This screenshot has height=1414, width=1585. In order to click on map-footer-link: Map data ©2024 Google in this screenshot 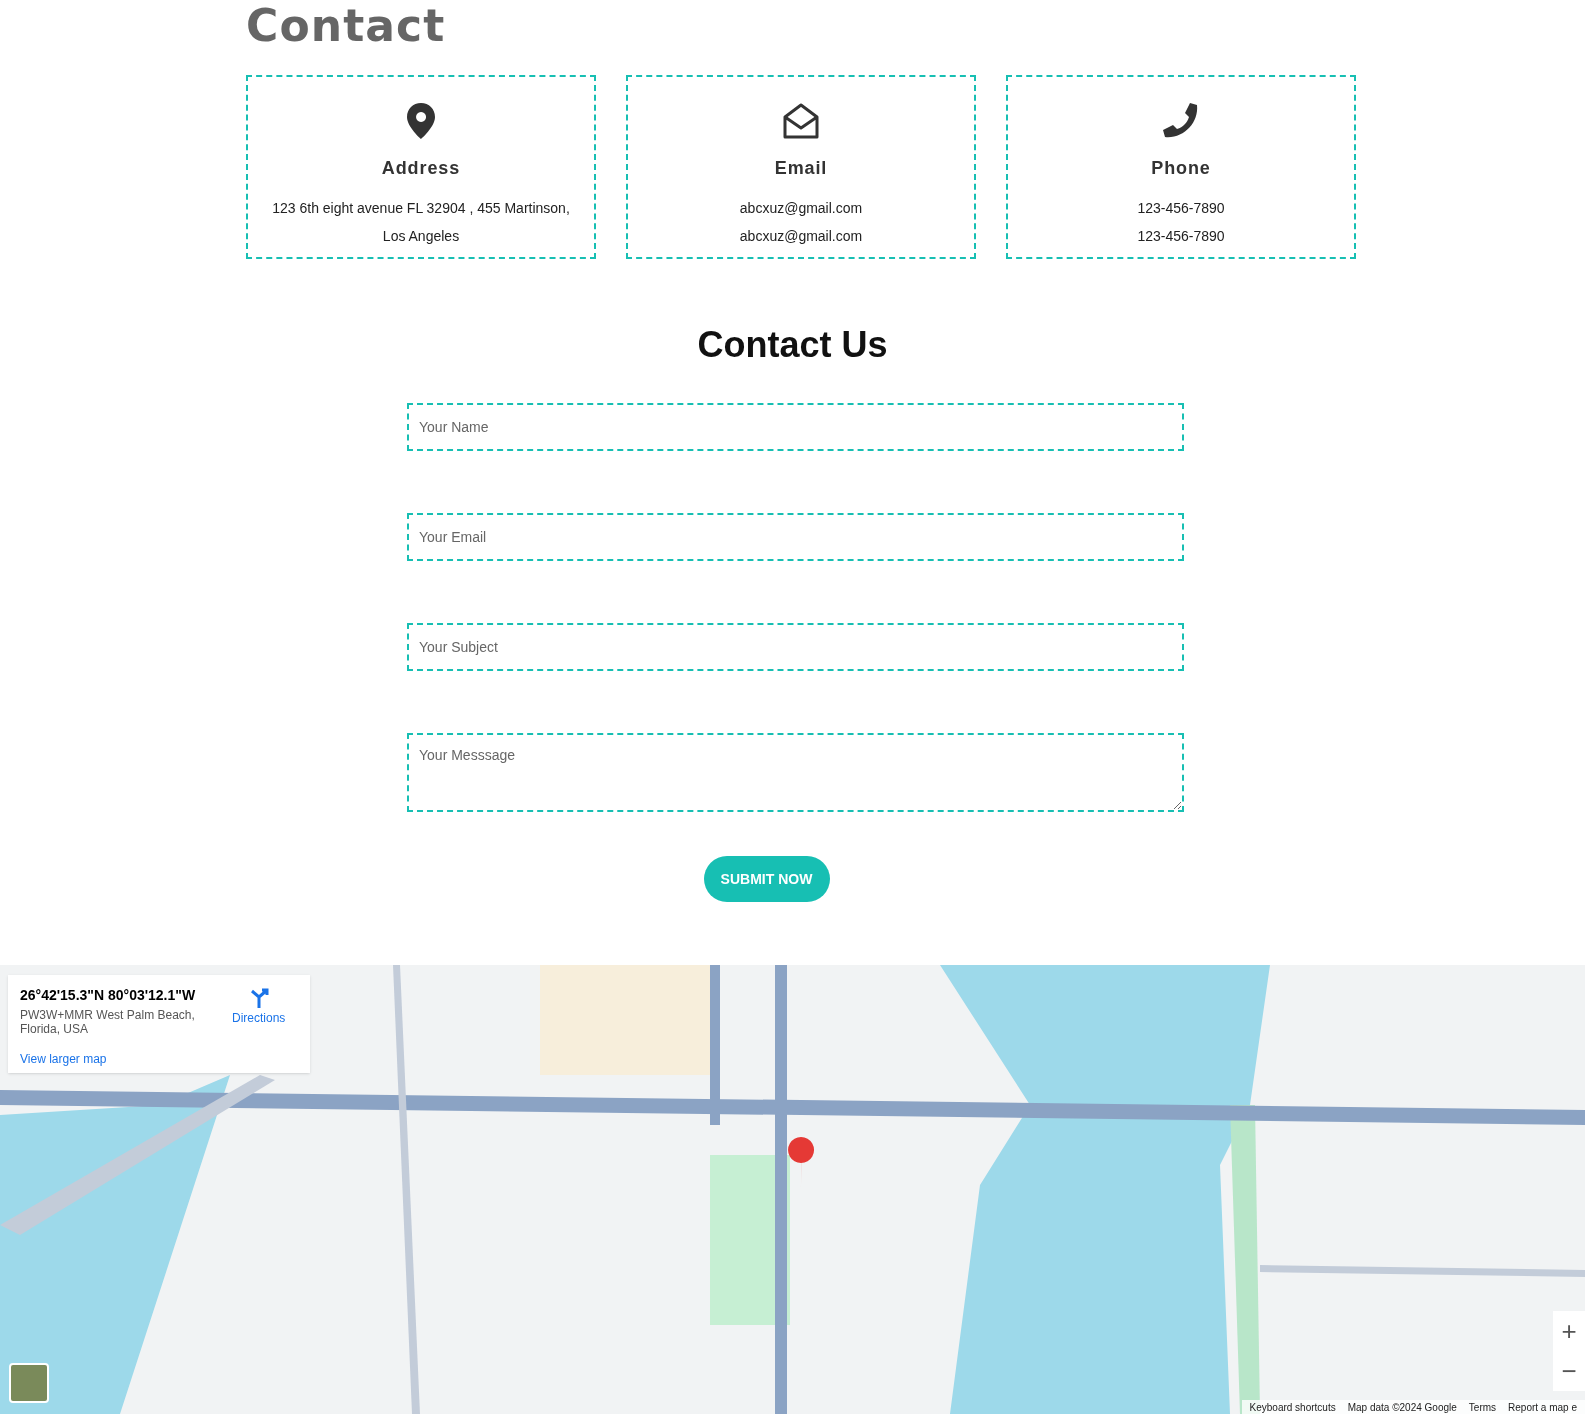, I will do `click(1402, 1406)`.